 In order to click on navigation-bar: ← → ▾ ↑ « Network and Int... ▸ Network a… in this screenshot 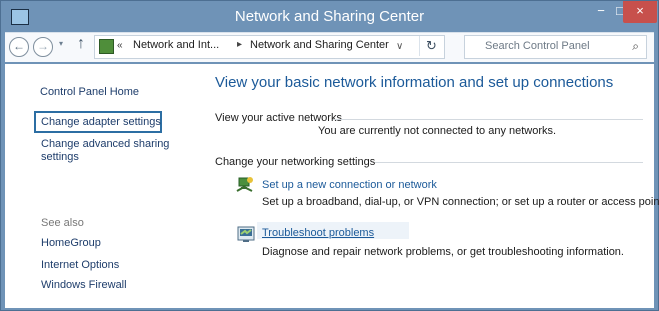, I will do `click(329, 47)`.